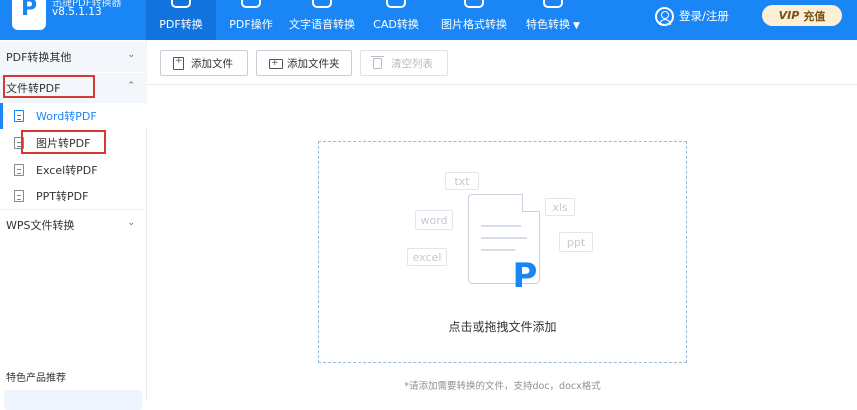 This screenshot has width=857, height=410. I want to click on vip-recharge-button: VIP 充值, so click(802, 15).